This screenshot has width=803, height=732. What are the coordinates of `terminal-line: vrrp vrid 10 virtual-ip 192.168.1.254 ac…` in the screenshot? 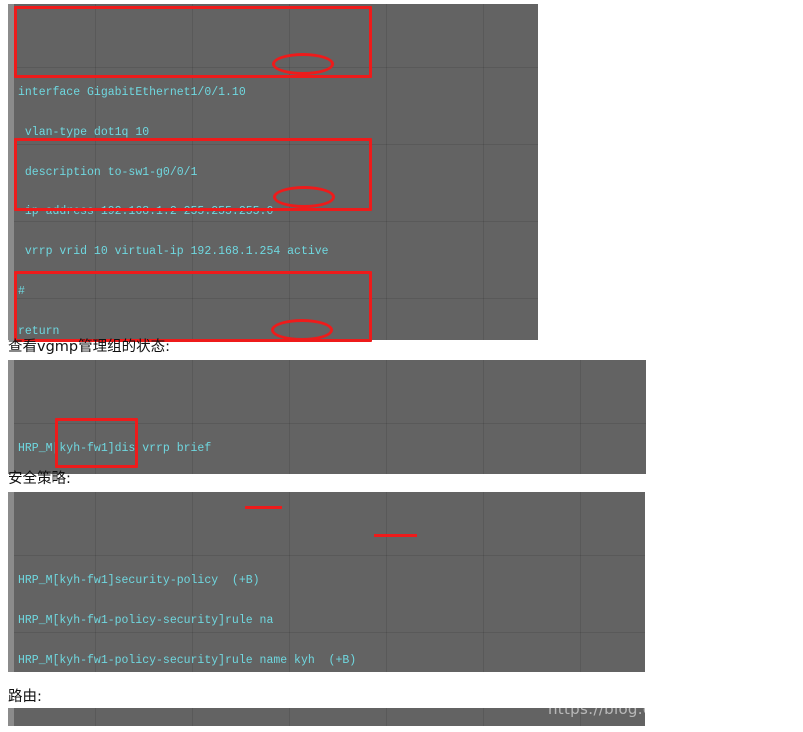 It's located at (173, 252).